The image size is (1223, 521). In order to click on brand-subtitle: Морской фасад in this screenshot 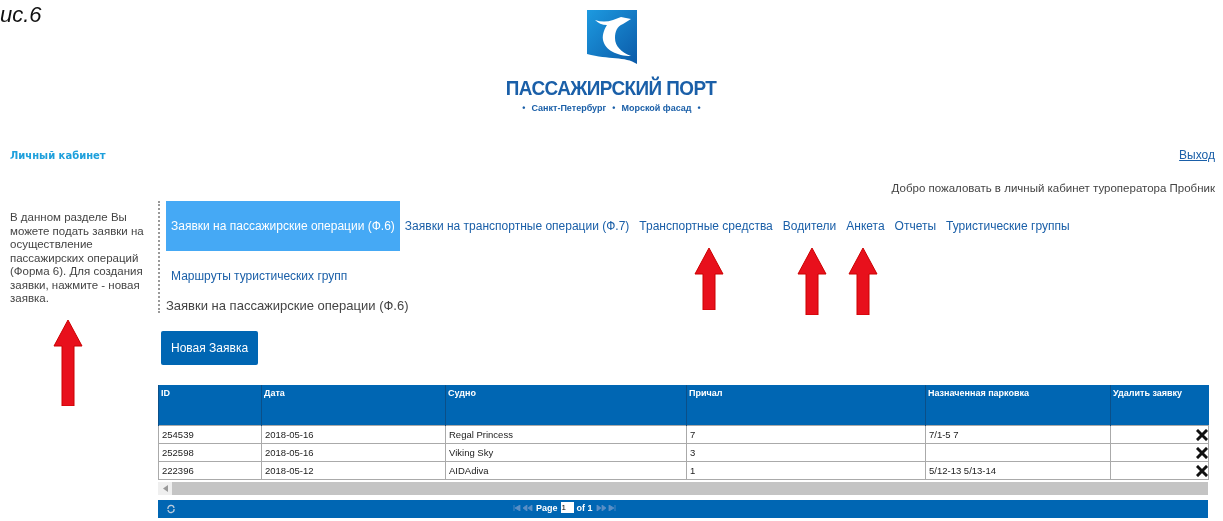, I will do `click(656, 108)`.